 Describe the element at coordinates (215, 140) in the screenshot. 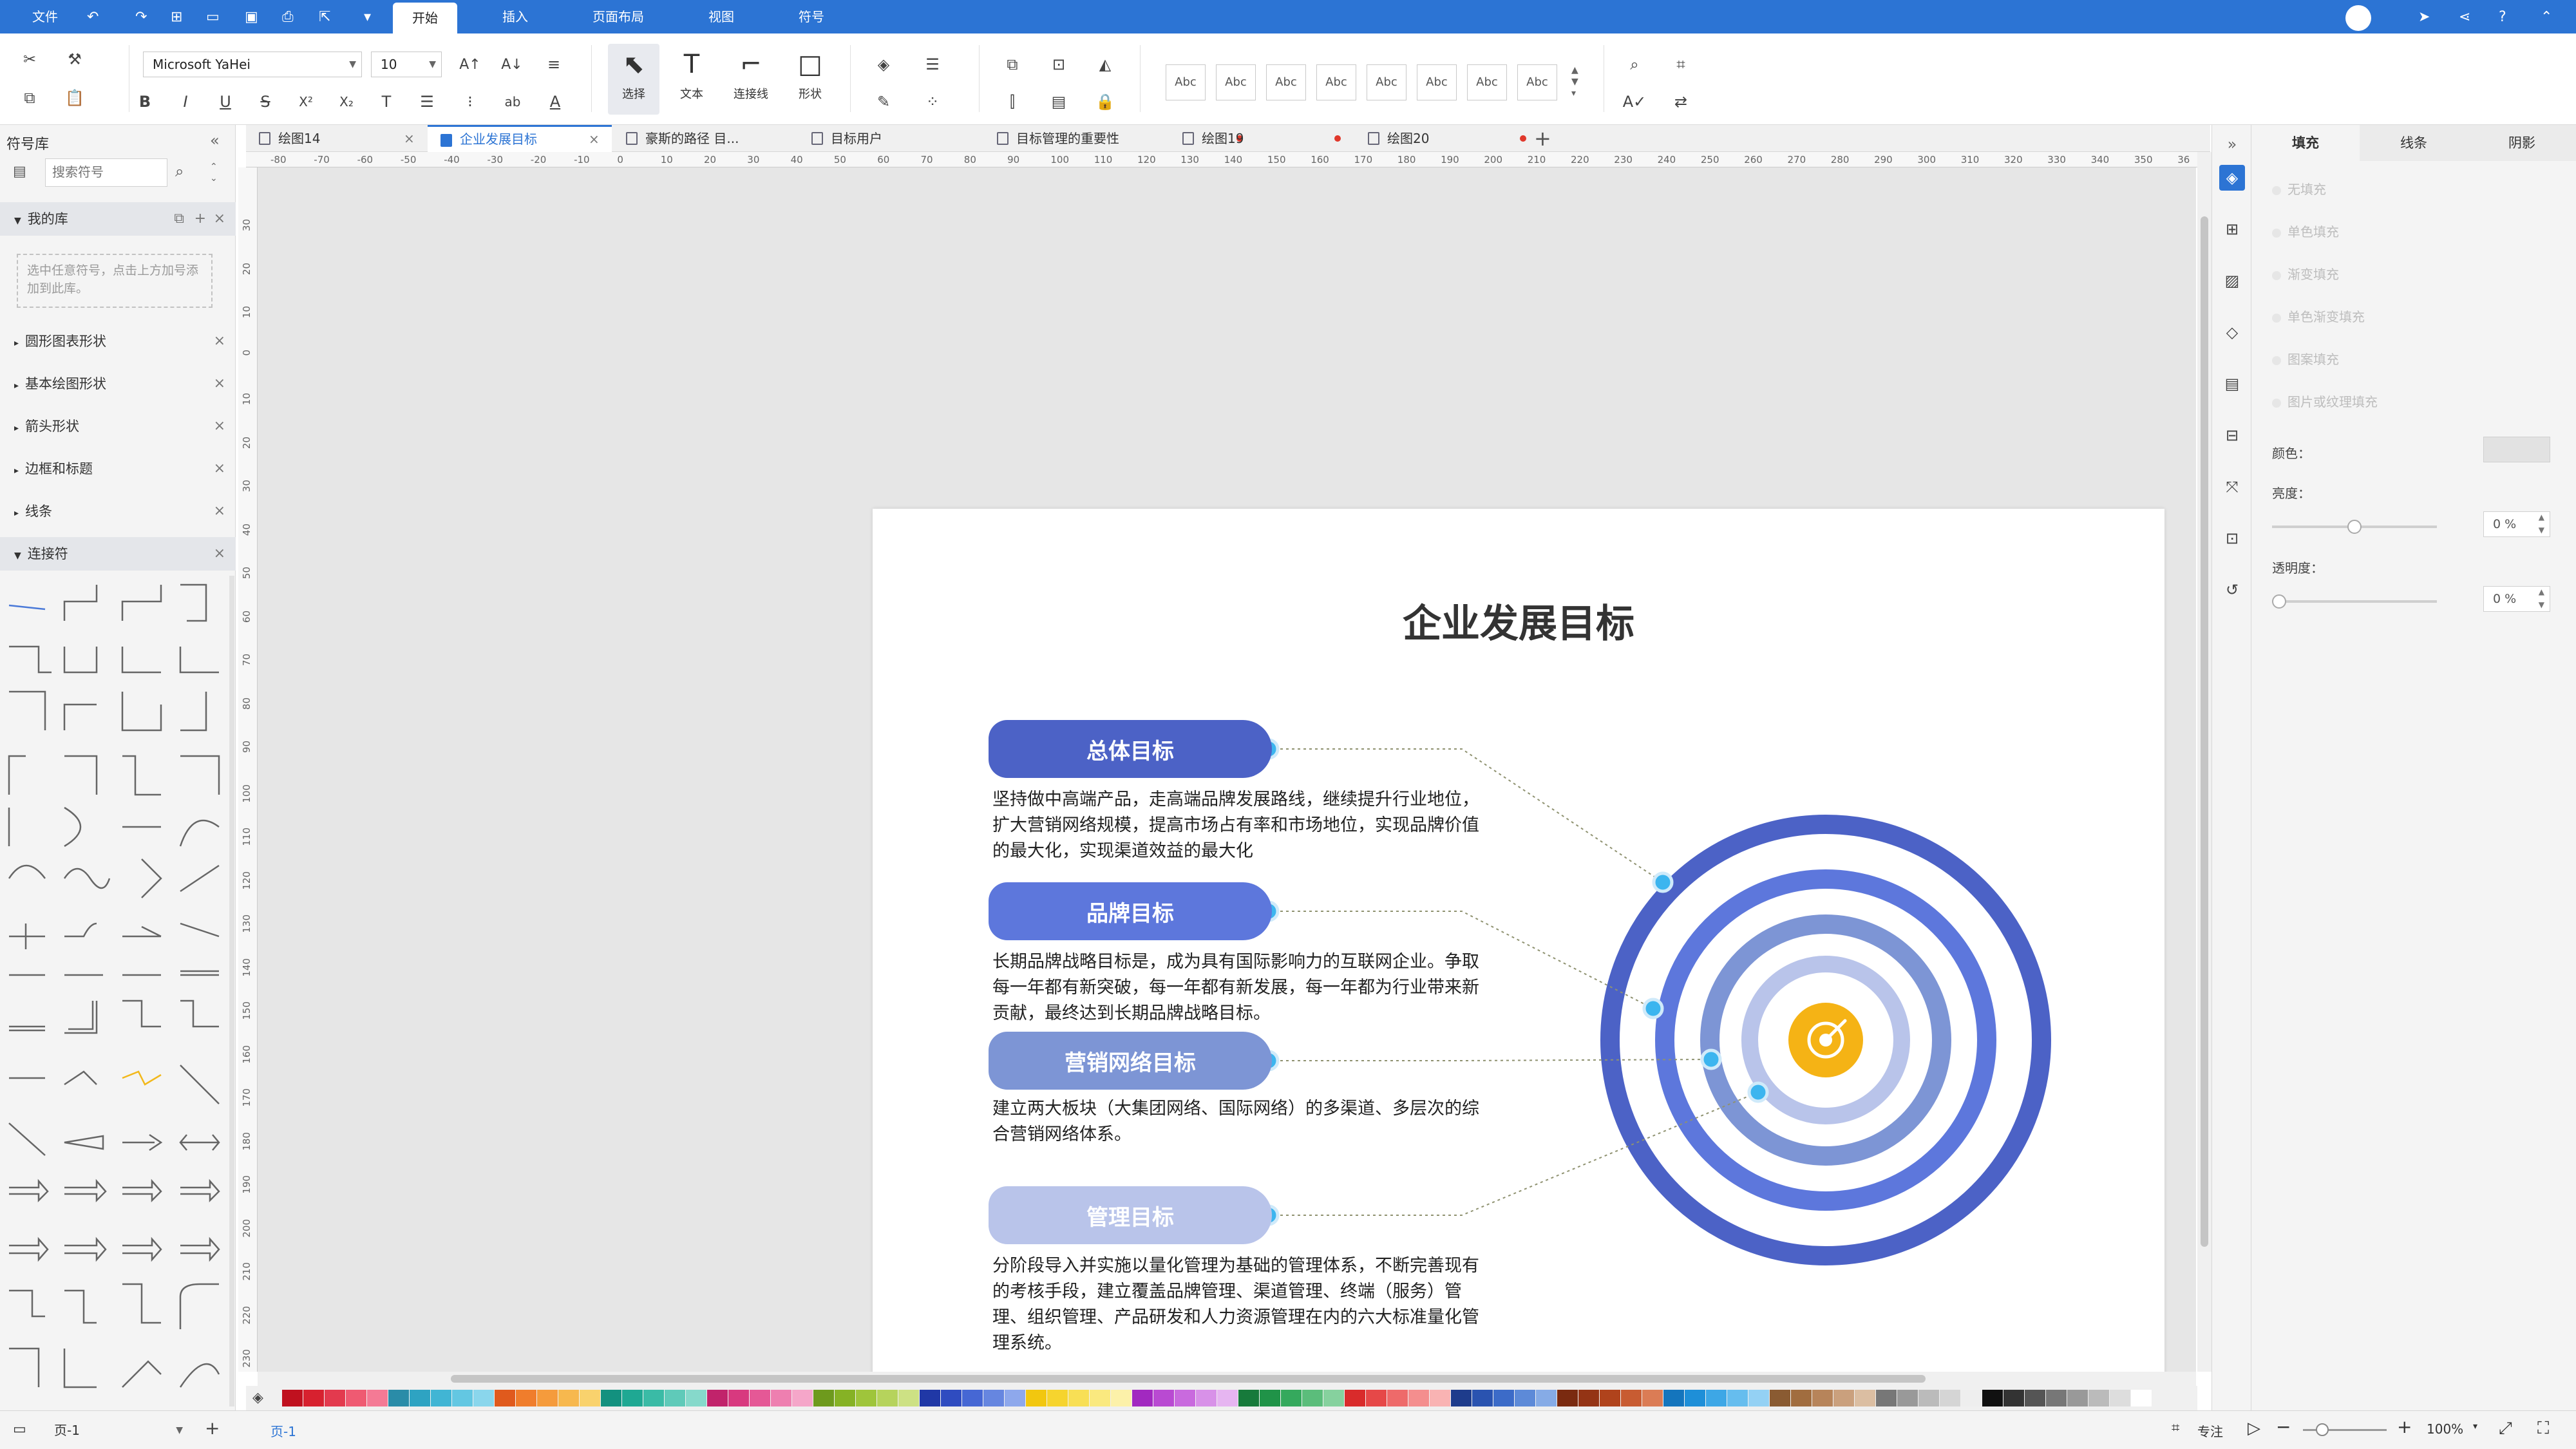

I see `collapse-panel-icon: «` at that location.